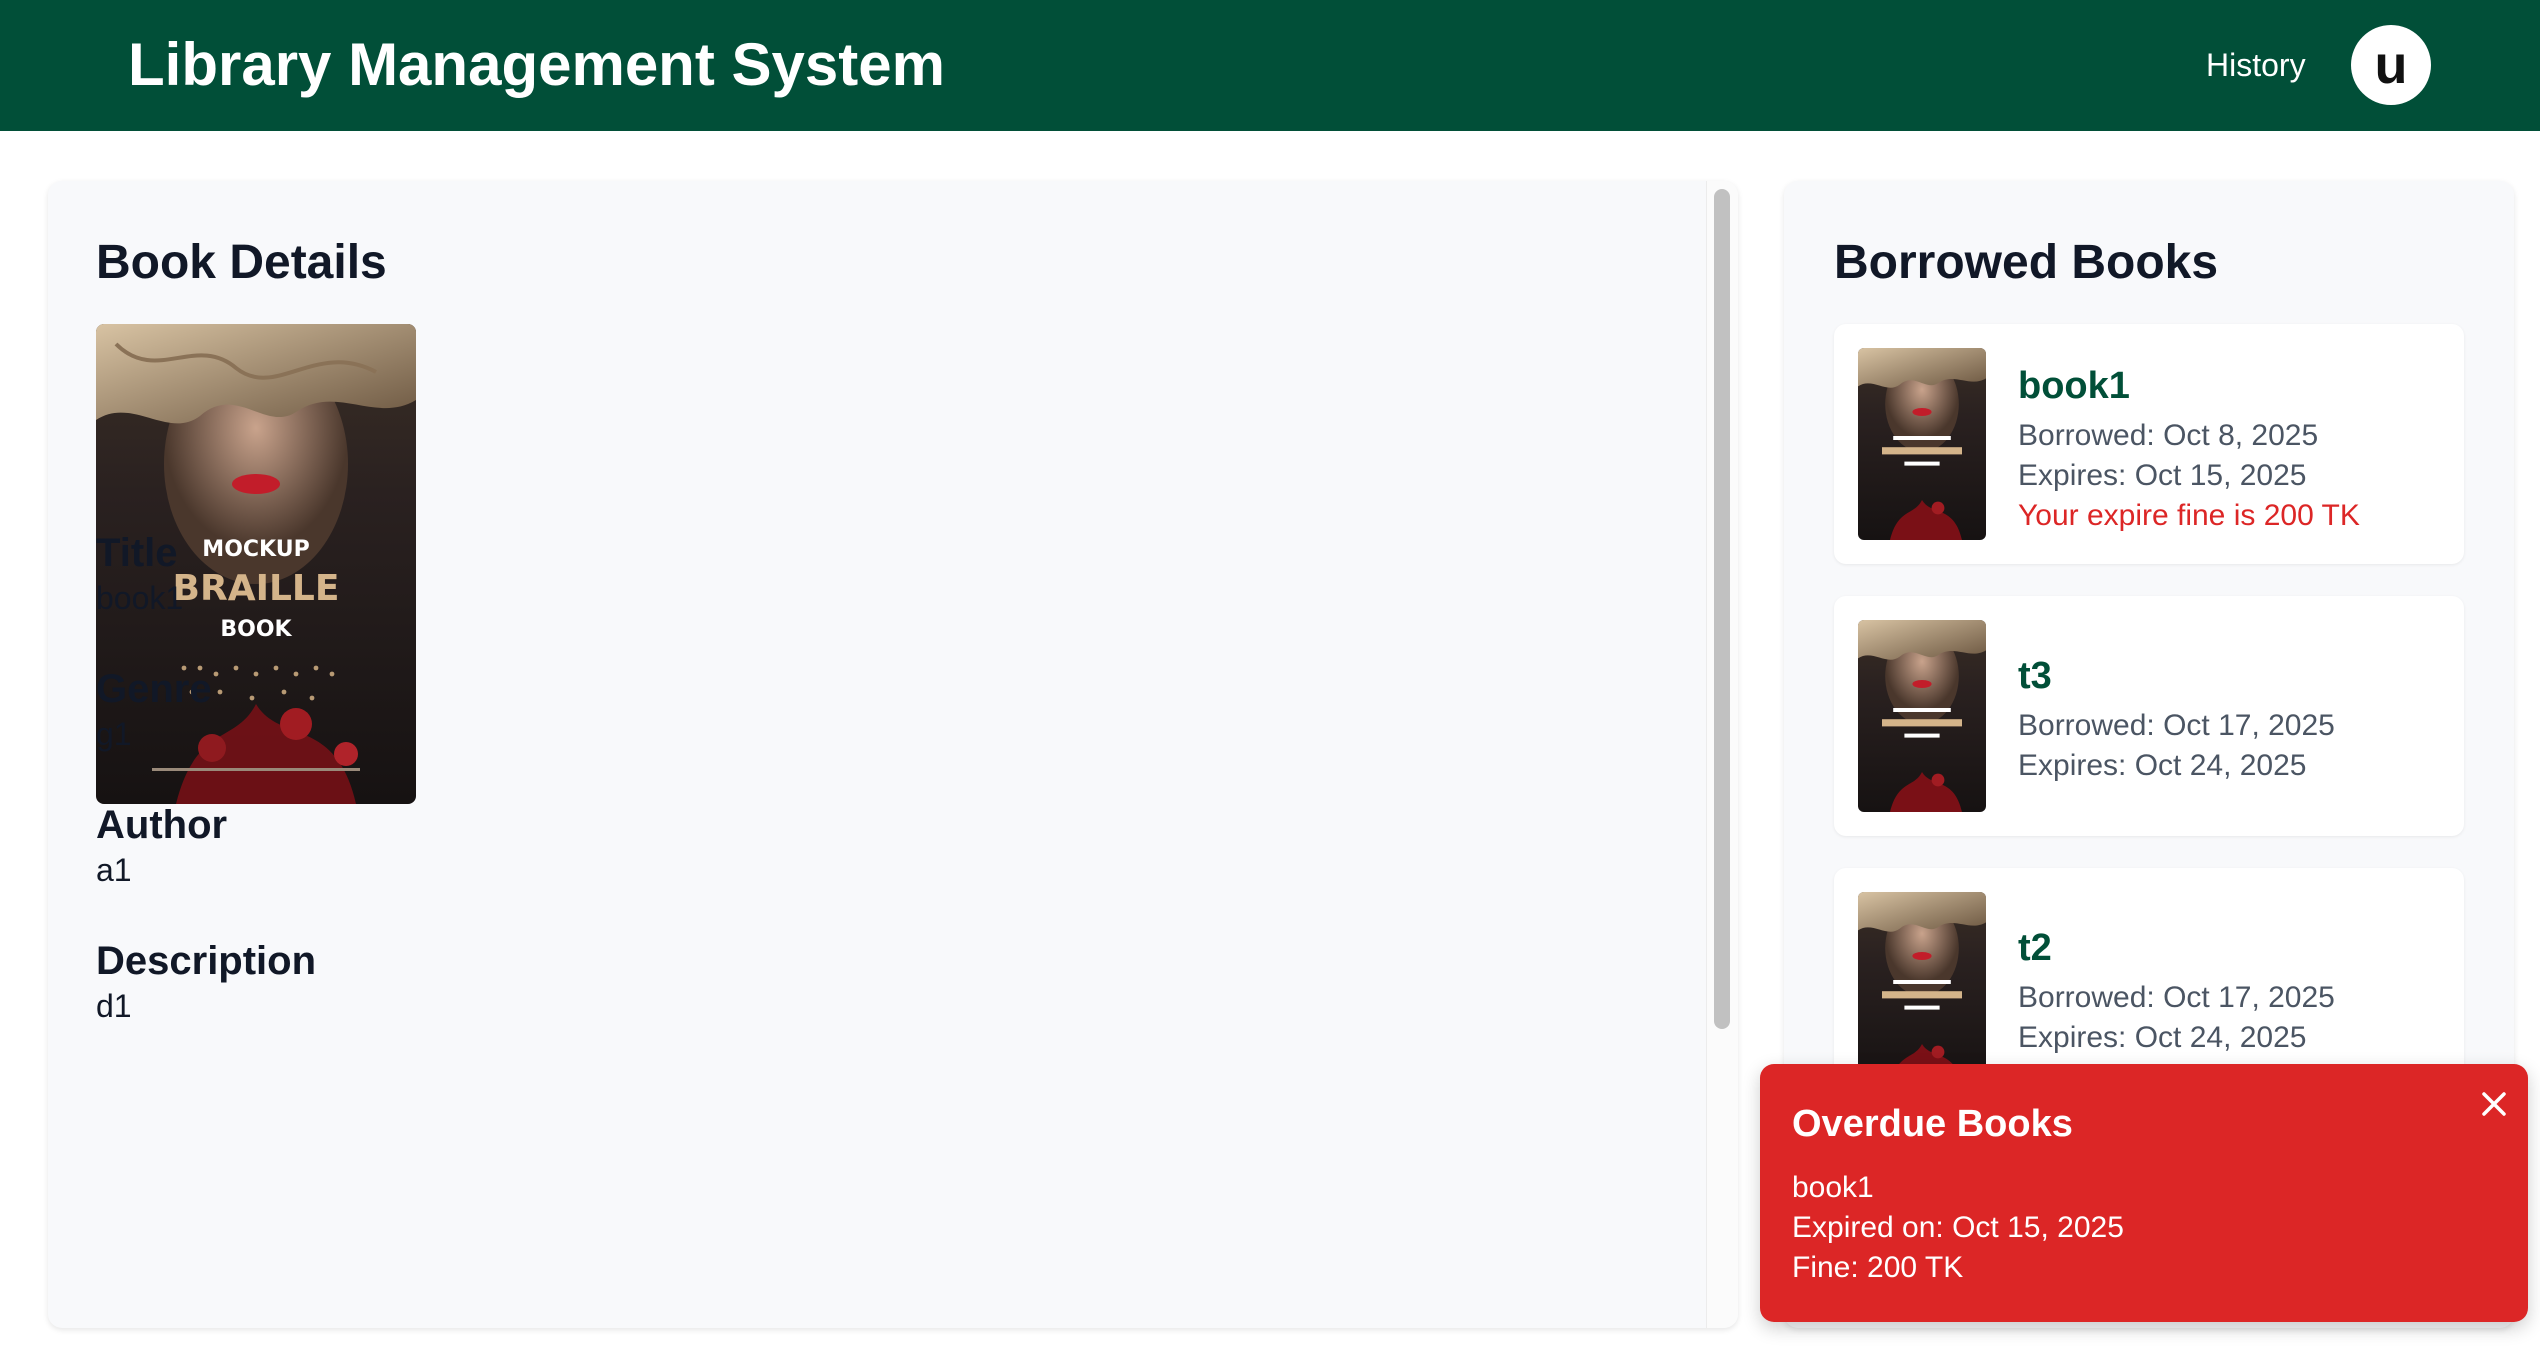  Describe the element at coordinates (2256, 65) in the screenshot. I see `history-link: History` at that location.